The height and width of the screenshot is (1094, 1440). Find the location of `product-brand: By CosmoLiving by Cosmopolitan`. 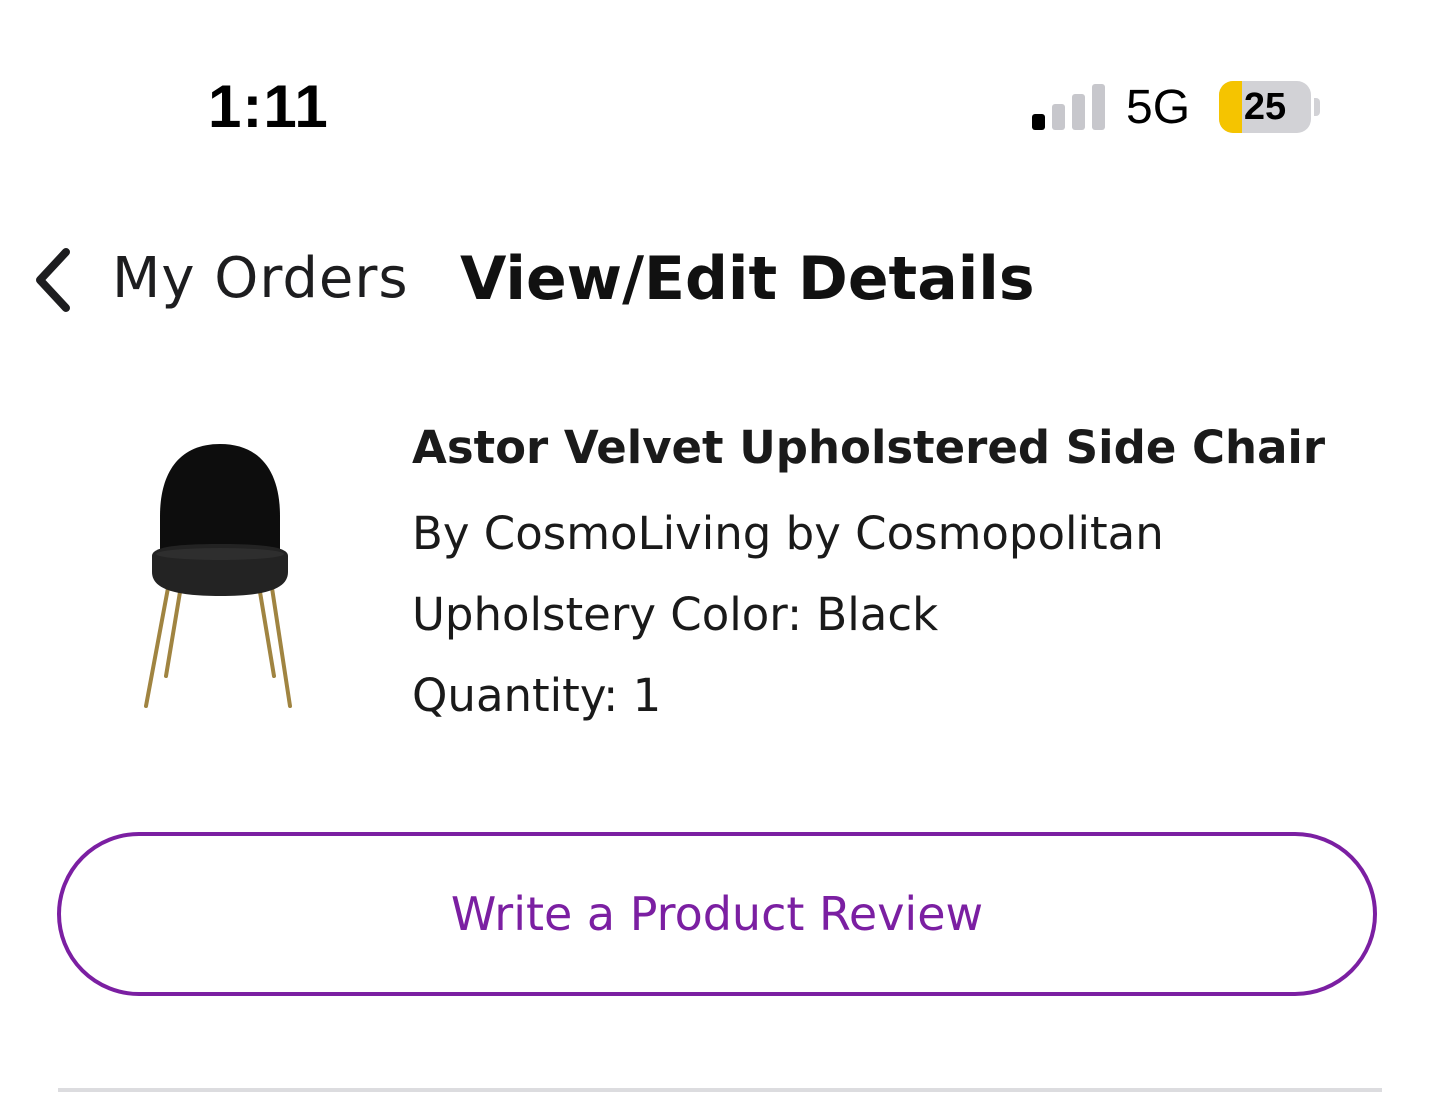

product-brand: By CosmoLiving by Cosmopolitan is located at coordinates (788, 533).